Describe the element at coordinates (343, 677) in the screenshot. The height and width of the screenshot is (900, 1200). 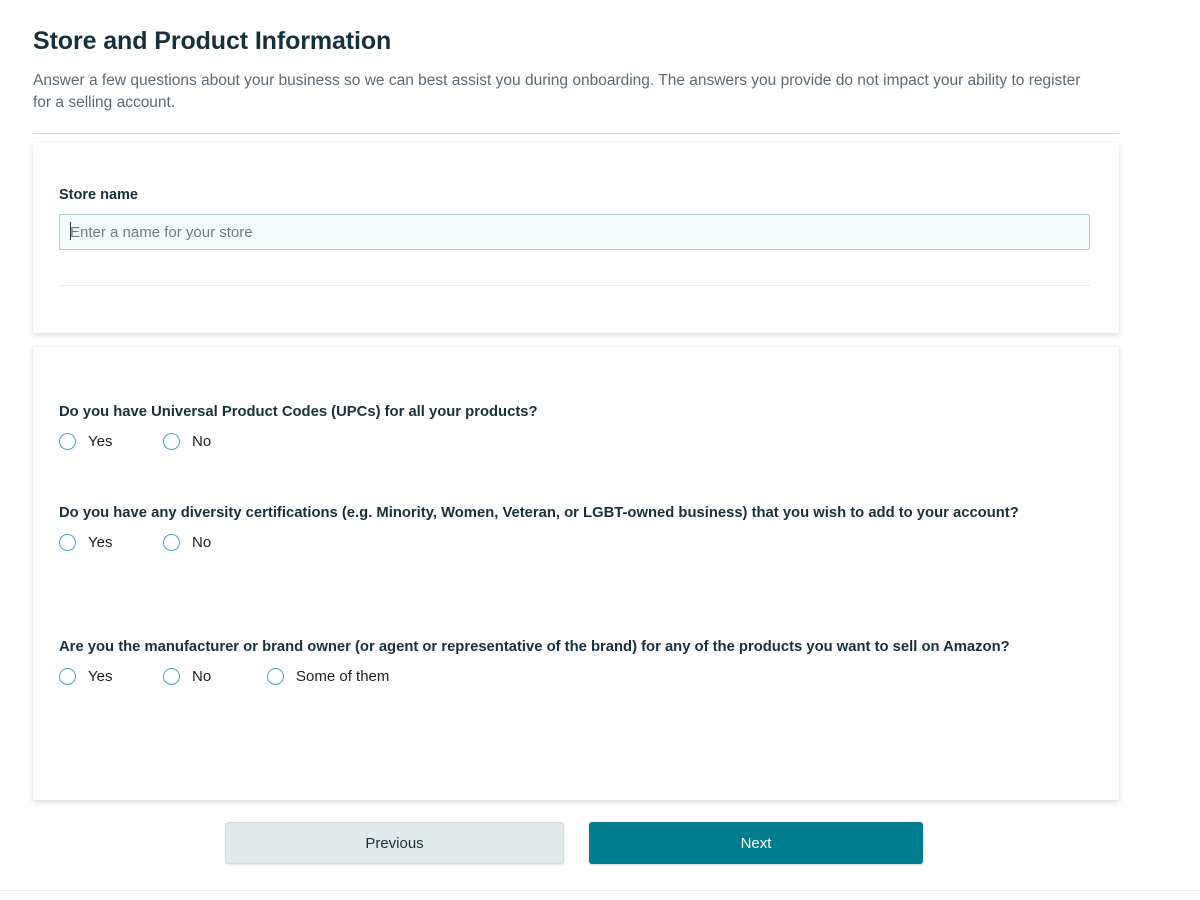
I see `radio-label: Some of them` at that location.